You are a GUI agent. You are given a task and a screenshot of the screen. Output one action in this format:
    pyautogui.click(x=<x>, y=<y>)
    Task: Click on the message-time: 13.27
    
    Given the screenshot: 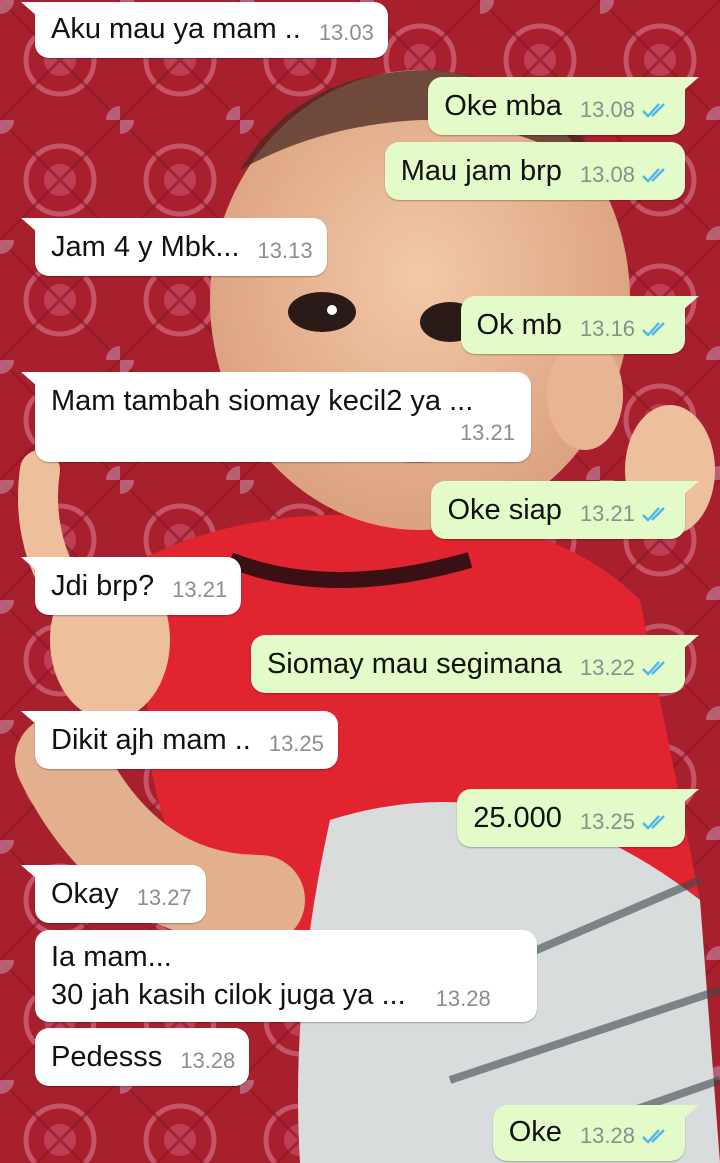 What is the action you would take?
    pyautogui.click(x=164, y=897)
    